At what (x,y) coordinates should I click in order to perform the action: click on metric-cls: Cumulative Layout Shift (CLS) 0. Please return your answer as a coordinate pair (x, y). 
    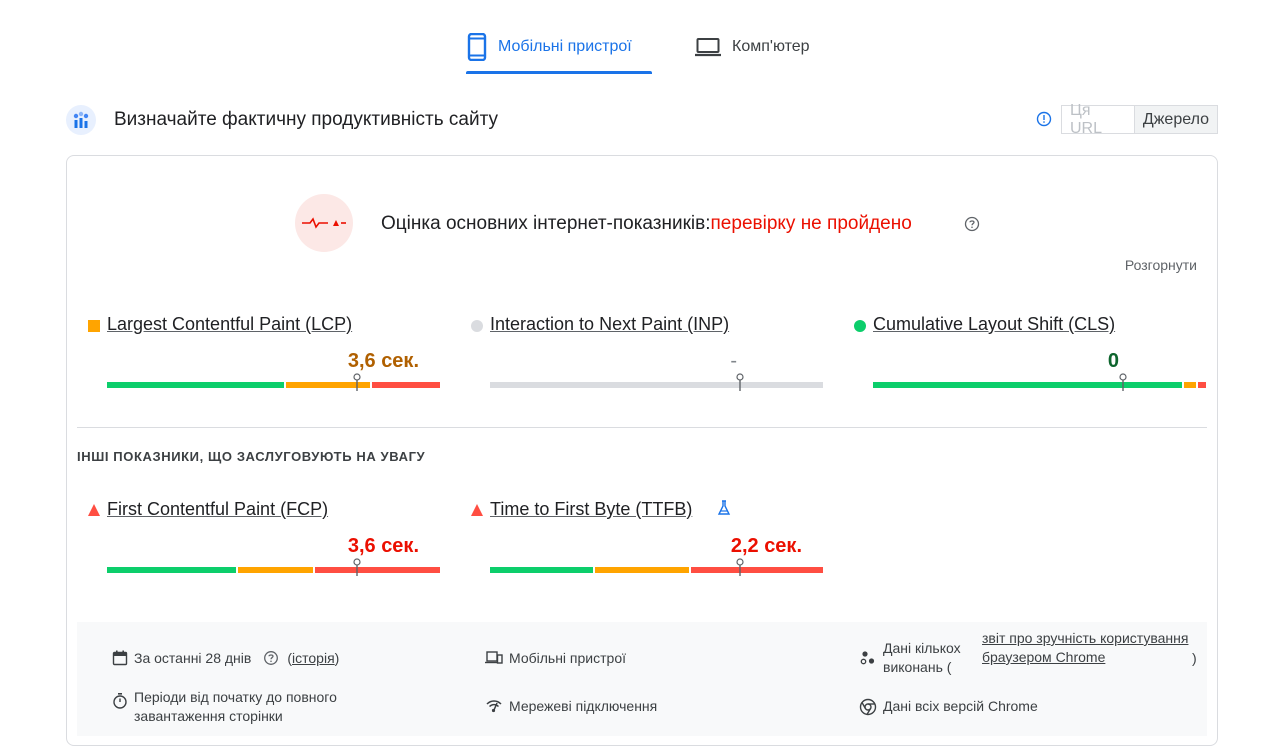
    Looking at the image, I should click on (1030, 354).